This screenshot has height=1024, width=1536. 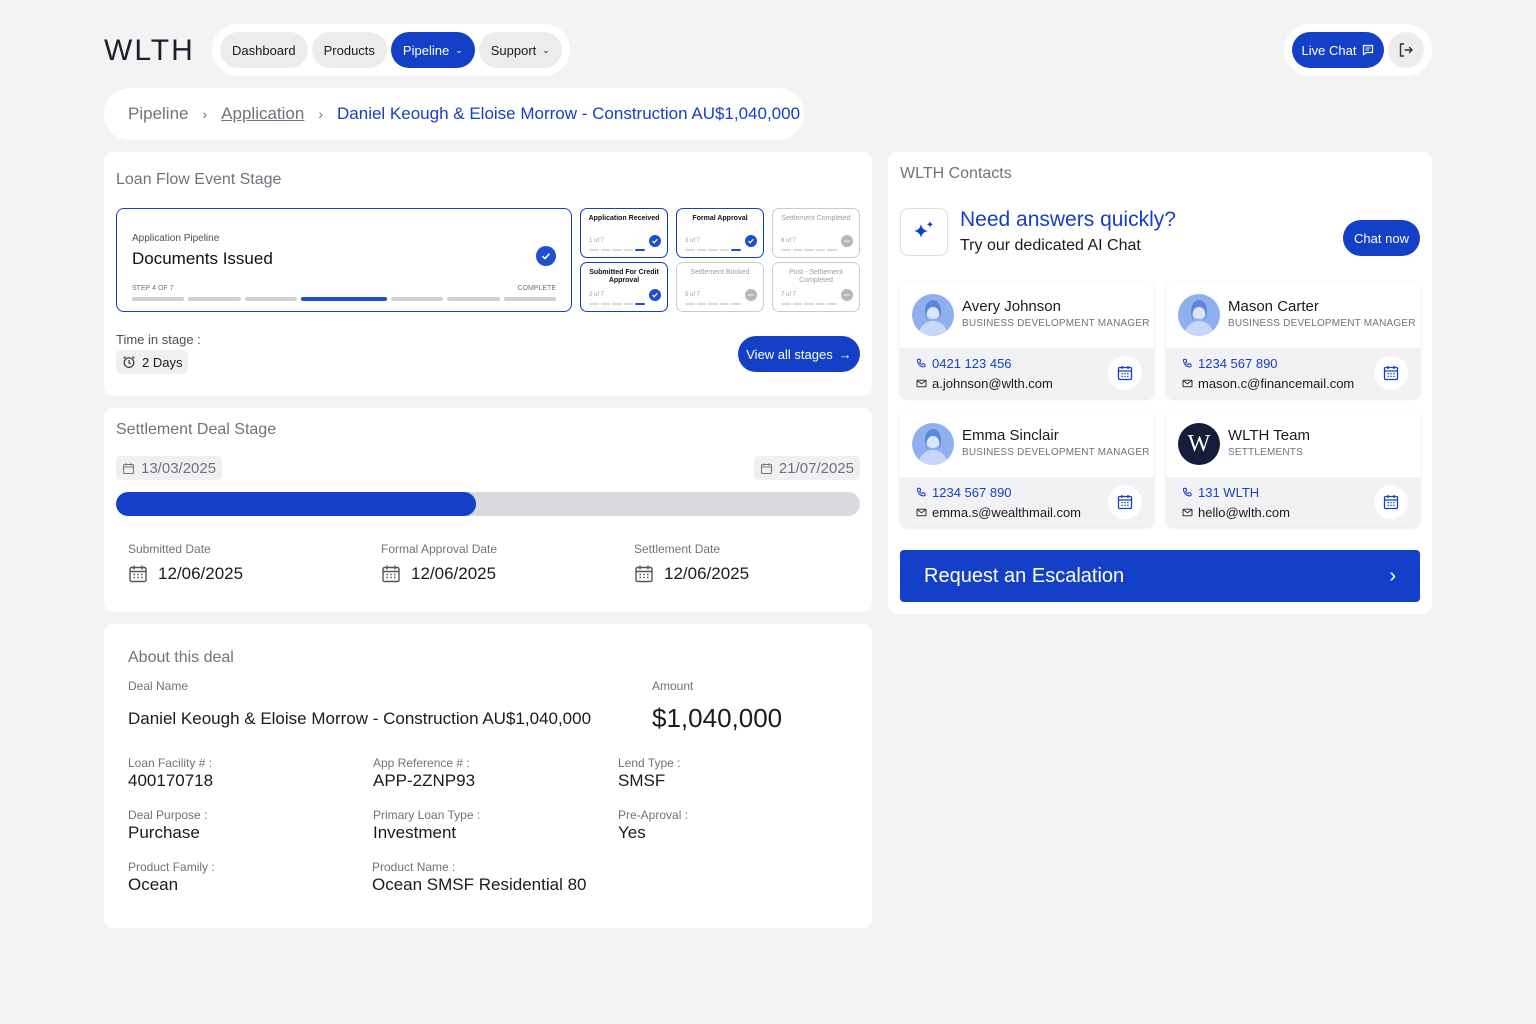 I want to click on stage-card-count: 7 of 7, so click(x=789, y=295).